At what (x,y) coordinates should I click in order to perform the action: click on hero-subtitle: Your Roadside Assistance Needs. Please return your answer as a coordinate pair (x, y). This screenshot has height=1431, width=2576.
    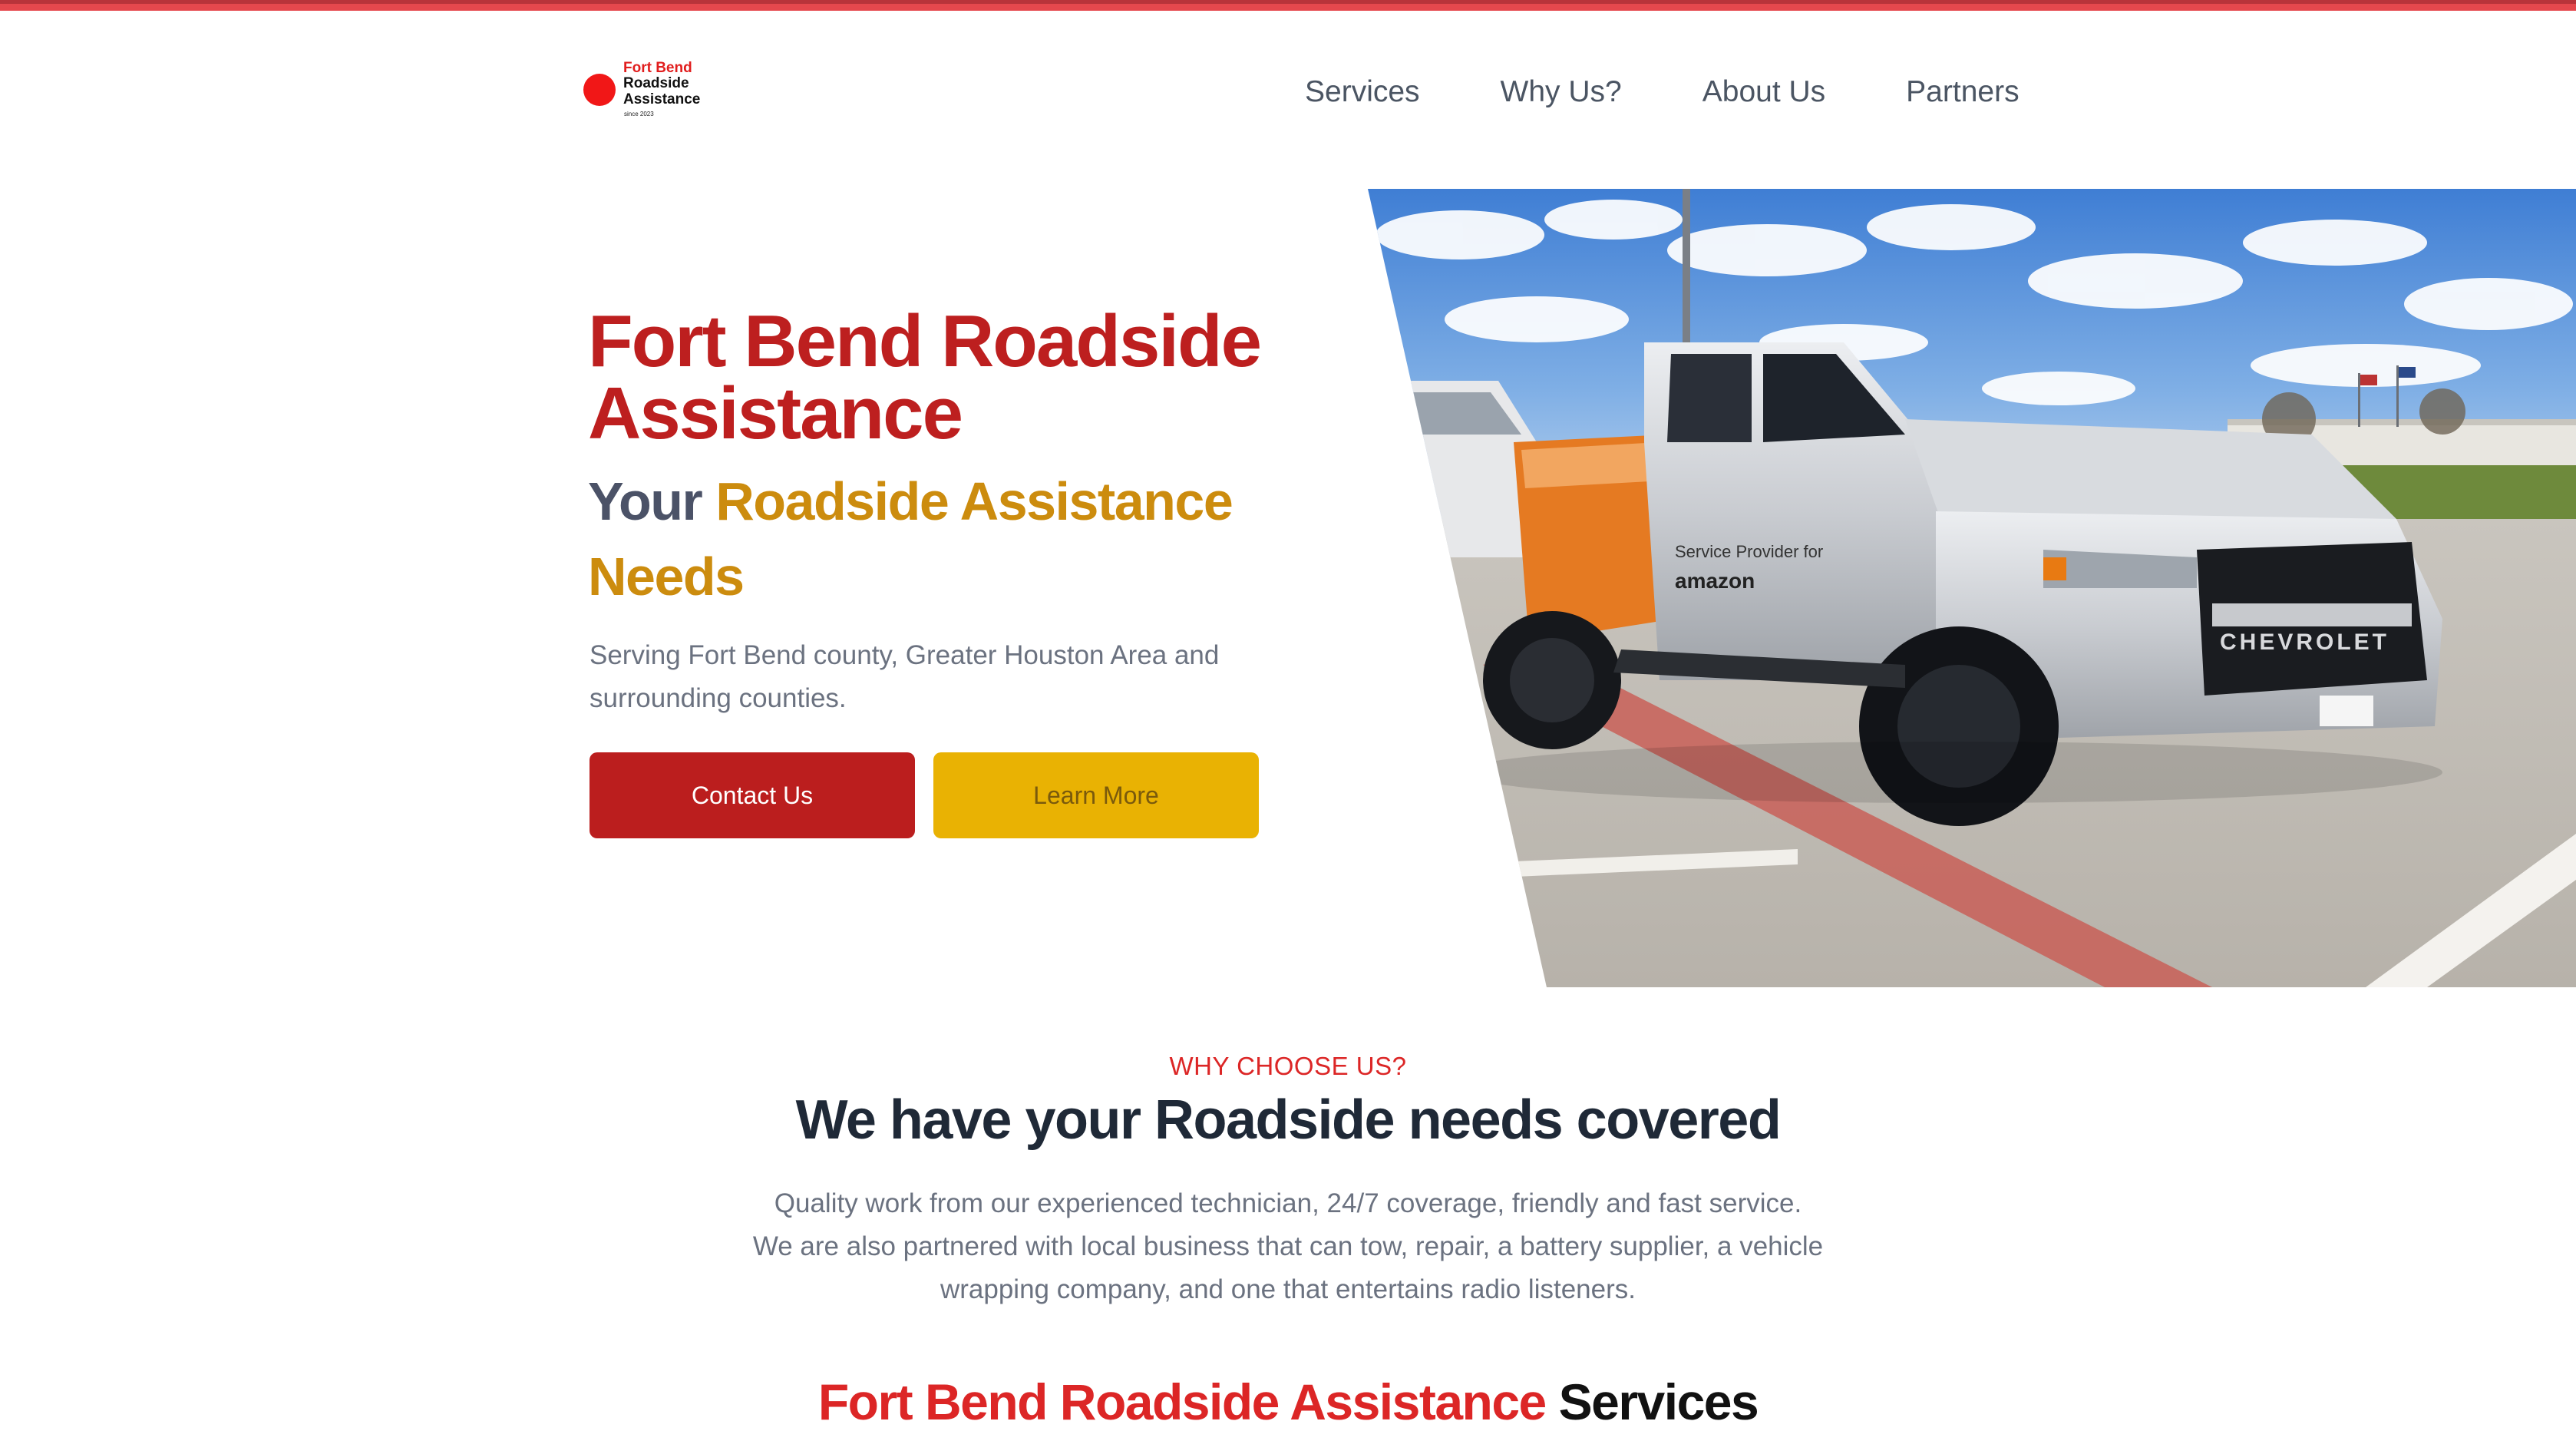
    Looking at the image, I should click on (956, 539).